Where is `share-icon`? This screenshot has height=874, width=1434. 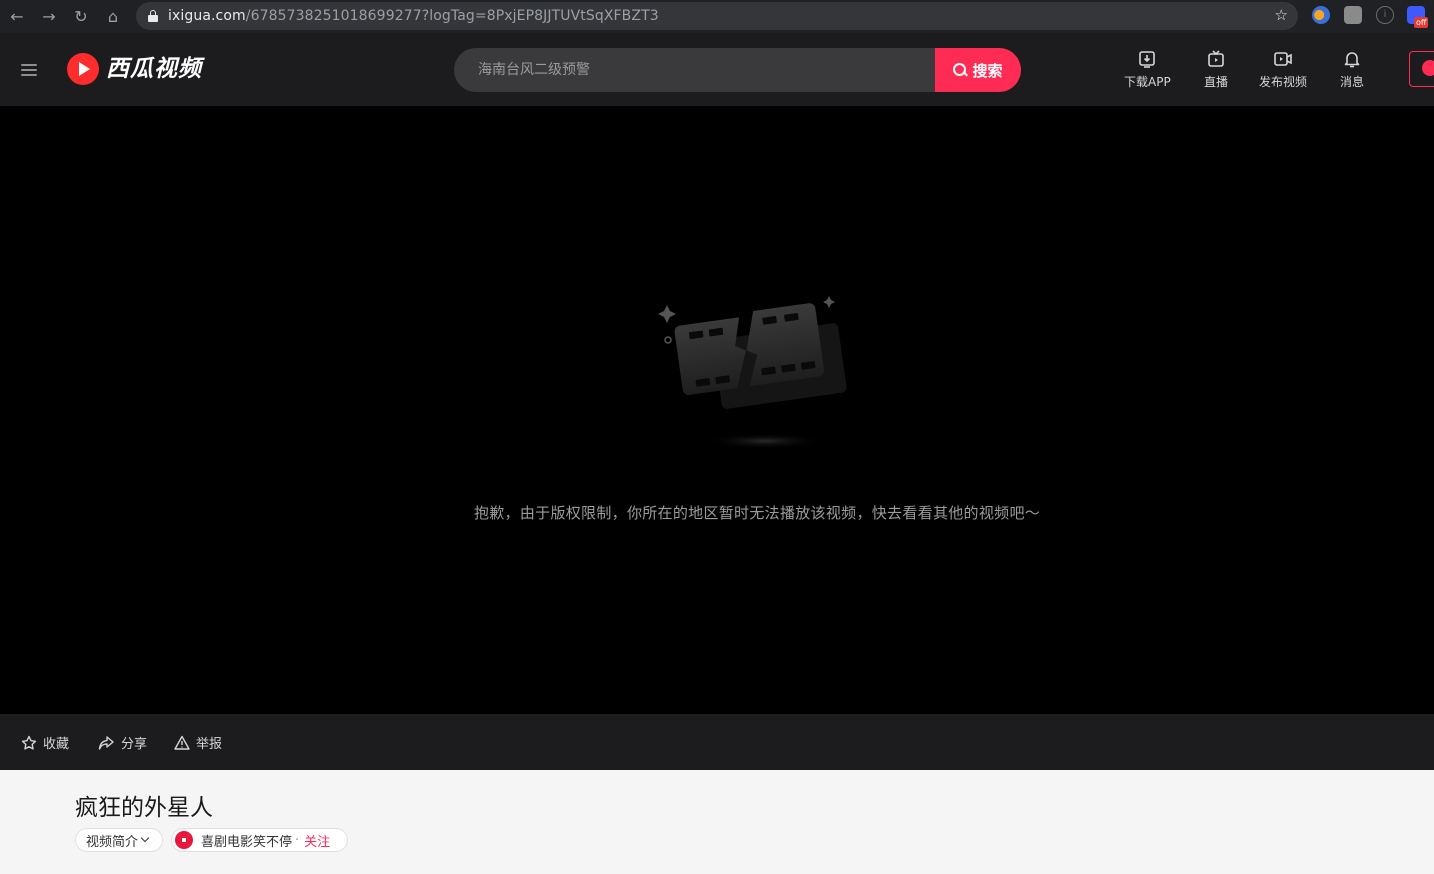 share-icon is located at coordinates (106, 742).